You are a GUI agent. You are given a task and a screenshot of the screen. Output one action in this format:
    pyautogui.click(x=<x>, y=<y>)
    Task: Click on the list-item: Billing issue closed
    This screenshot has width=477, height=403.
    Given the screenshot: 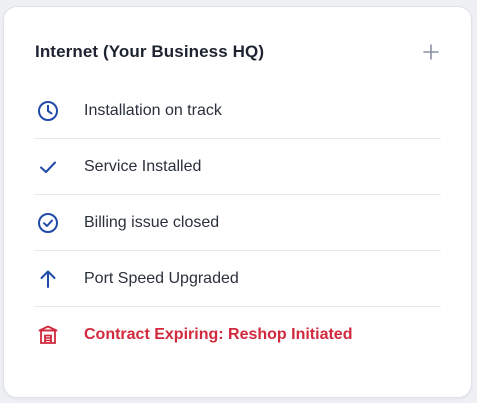 What is the action you would take?
    pyautogui.click(x=237, y=223)
    